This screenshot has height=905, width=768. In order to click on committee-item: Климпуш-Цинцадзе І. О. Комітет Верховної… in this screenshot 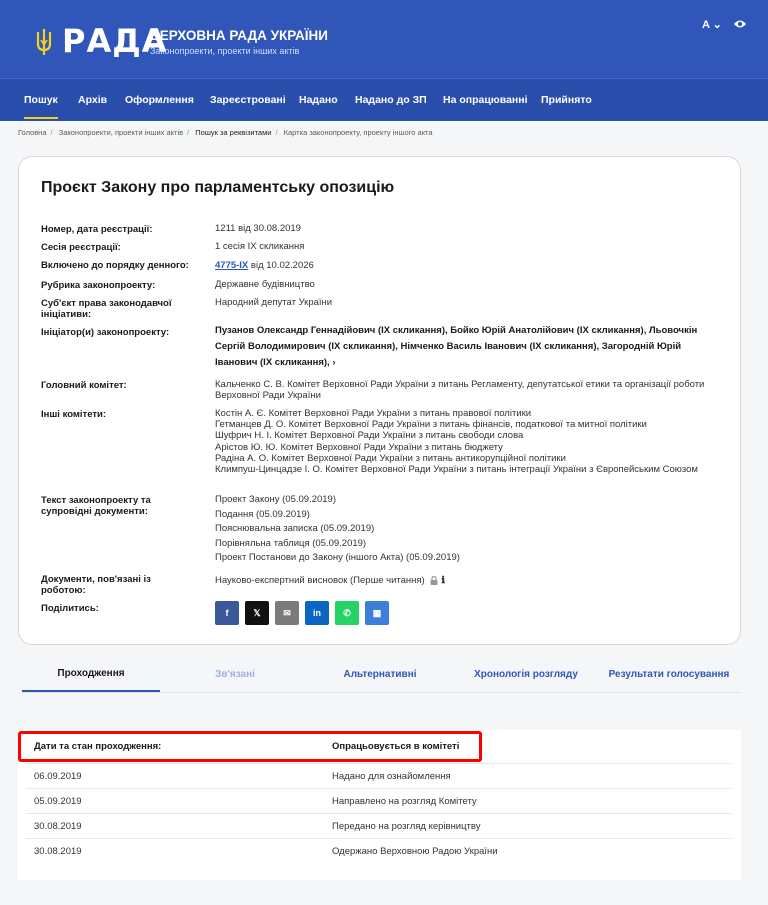, I will do `click(456, 470)`.